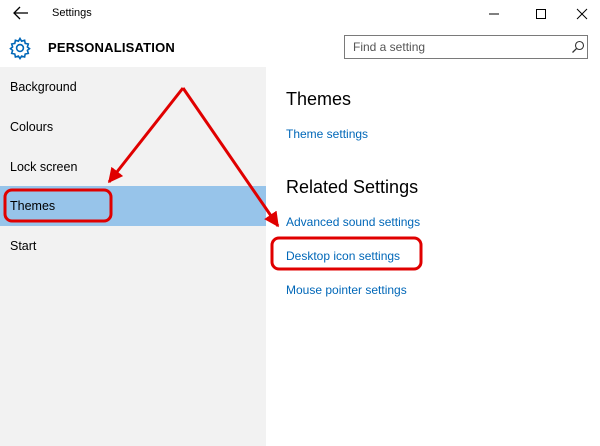 This screenshot has height=446, width=600. I want to click on related-settings-heading: Related Settings, so click(352, 187).